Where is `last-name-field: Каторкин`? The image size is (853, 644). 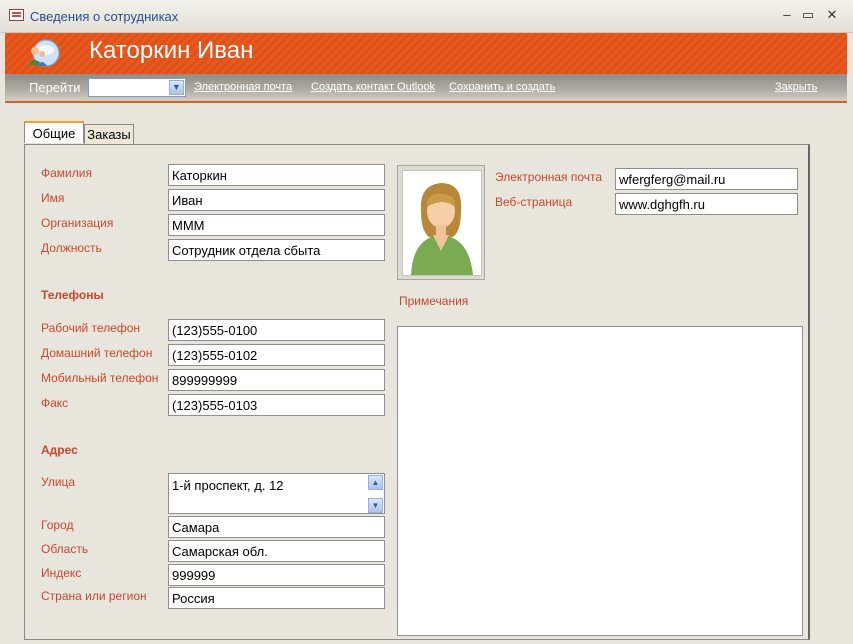 last-name-field: Каторкин is located at coordinates (276, 175).